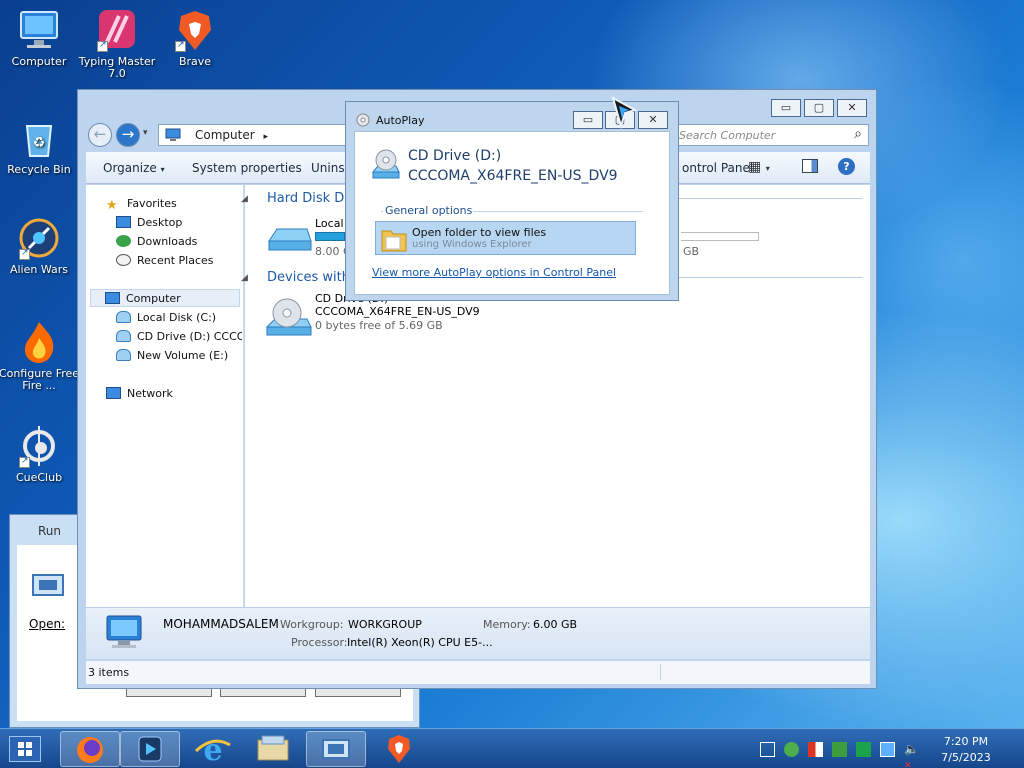  What do you see at coordinates (39, 169) in the screenshot?
I see `desktop-icon-label: Recycle Bin` at bounding box center [39, 169].